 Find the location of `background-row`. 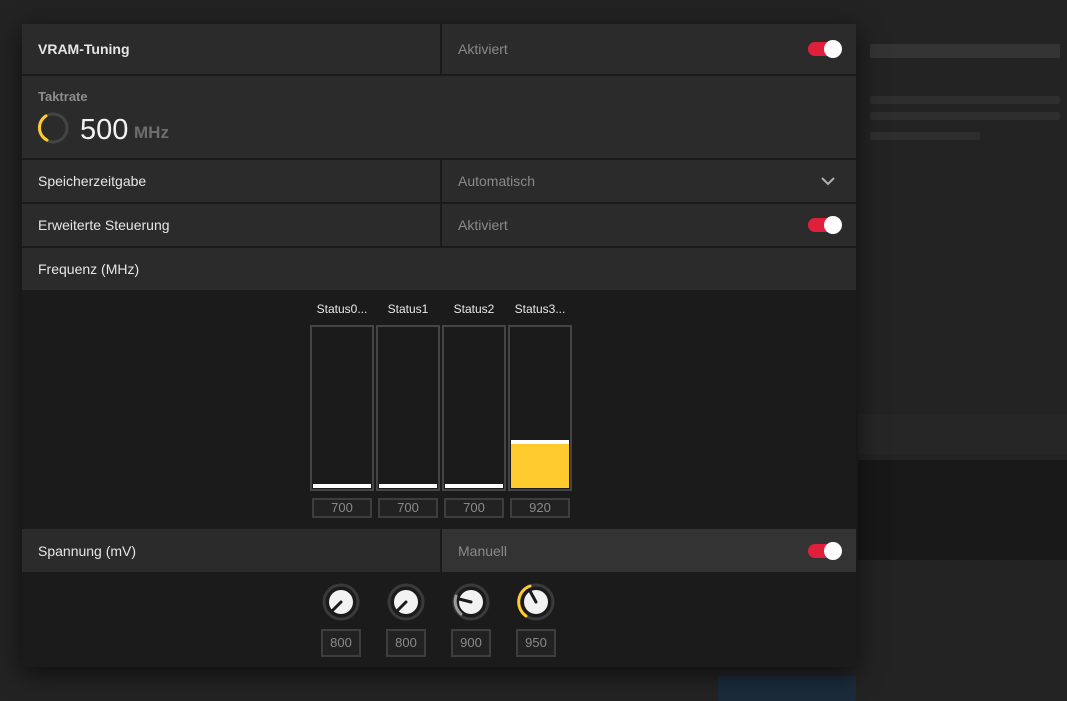

background-row is located at coordinates (962, 434).